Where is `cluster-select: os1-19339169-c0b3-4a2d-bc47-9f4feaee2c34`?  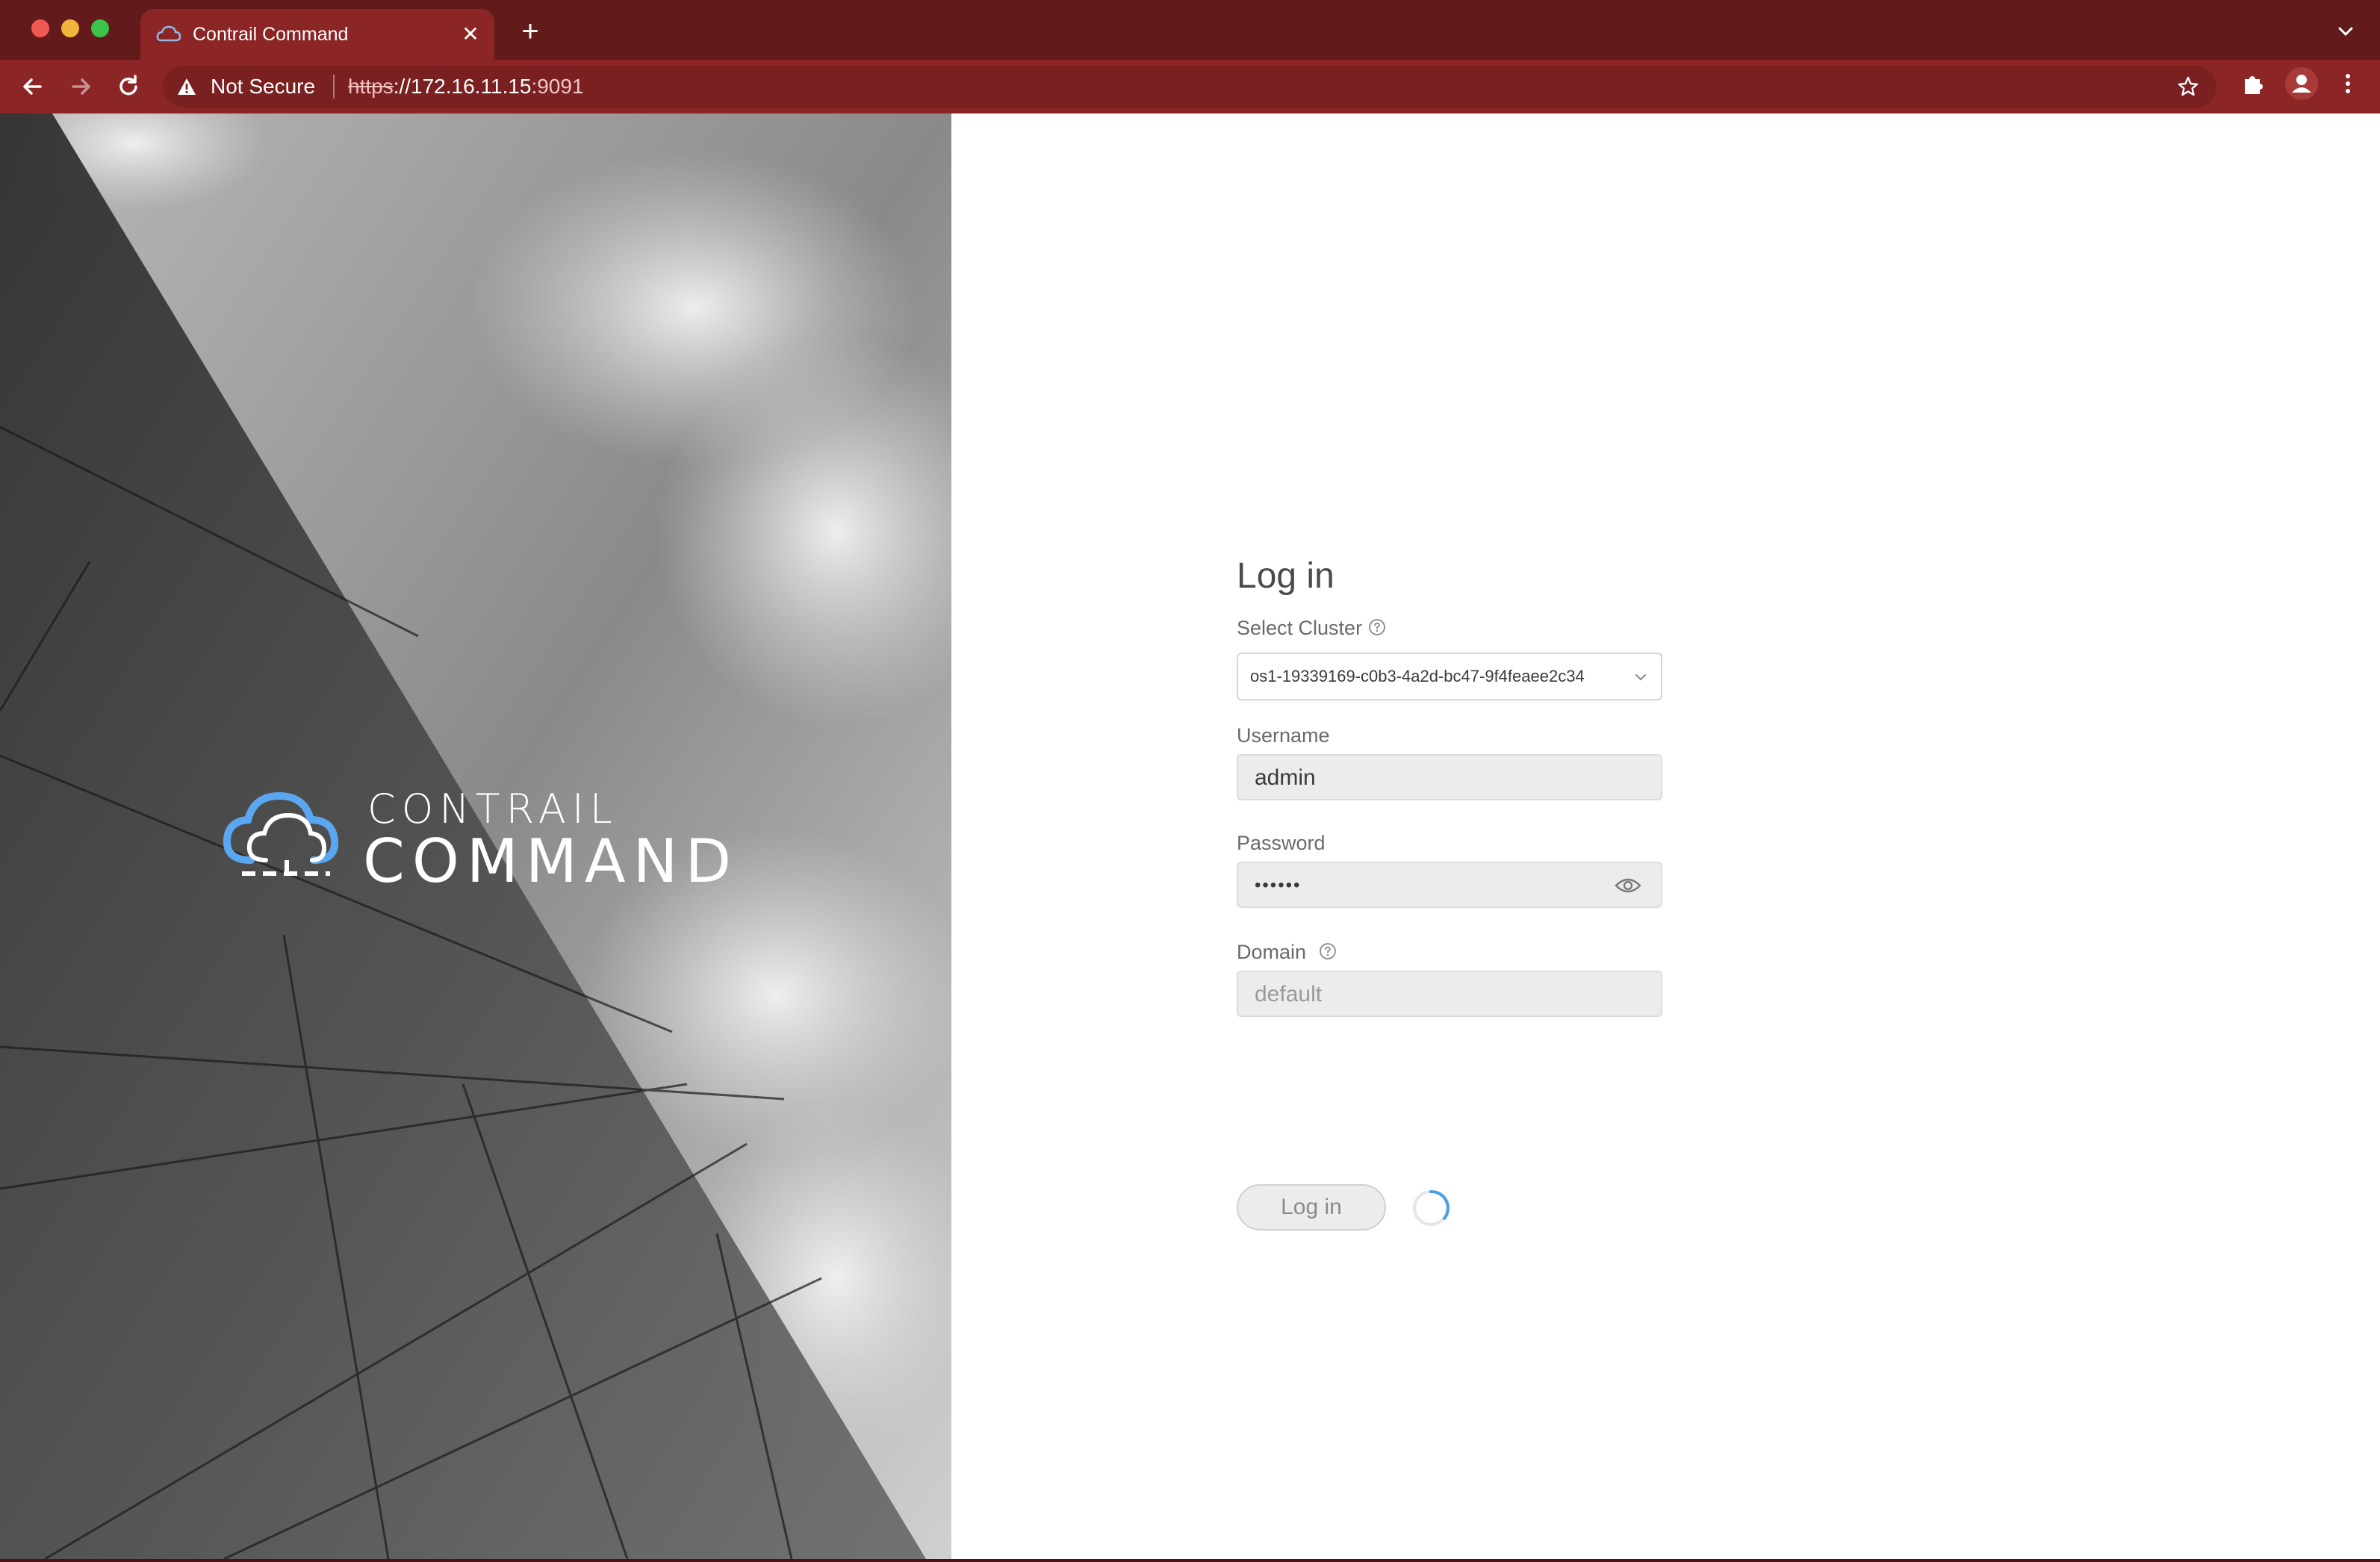 cluster-select: os1-19339169-c0b3-4a2d-bc47-9f4feaee2c34 is located at coordinates (1449, 676).